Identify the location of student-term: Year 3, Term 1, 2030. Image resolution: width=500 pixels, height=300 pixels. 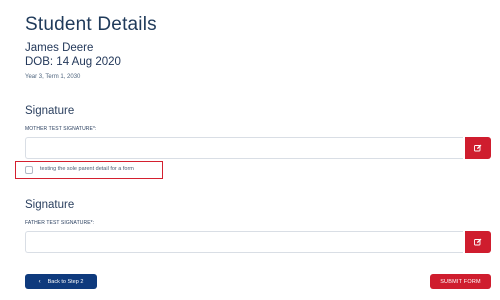
(53, 77).